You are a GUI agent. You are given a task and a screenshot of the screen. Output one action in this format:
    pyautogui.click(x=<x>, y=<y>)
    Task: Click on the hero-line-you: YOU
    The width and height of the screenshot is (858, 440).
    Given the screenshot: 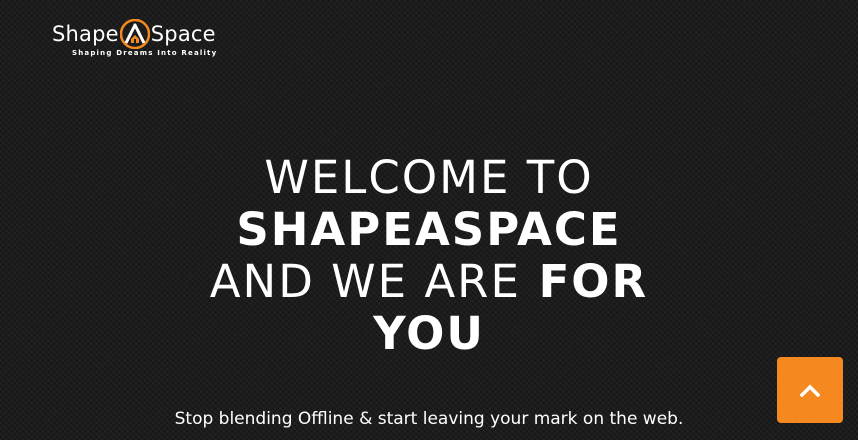 What is the action you would take?
    pyautogui.click(x=429, y=333)
    